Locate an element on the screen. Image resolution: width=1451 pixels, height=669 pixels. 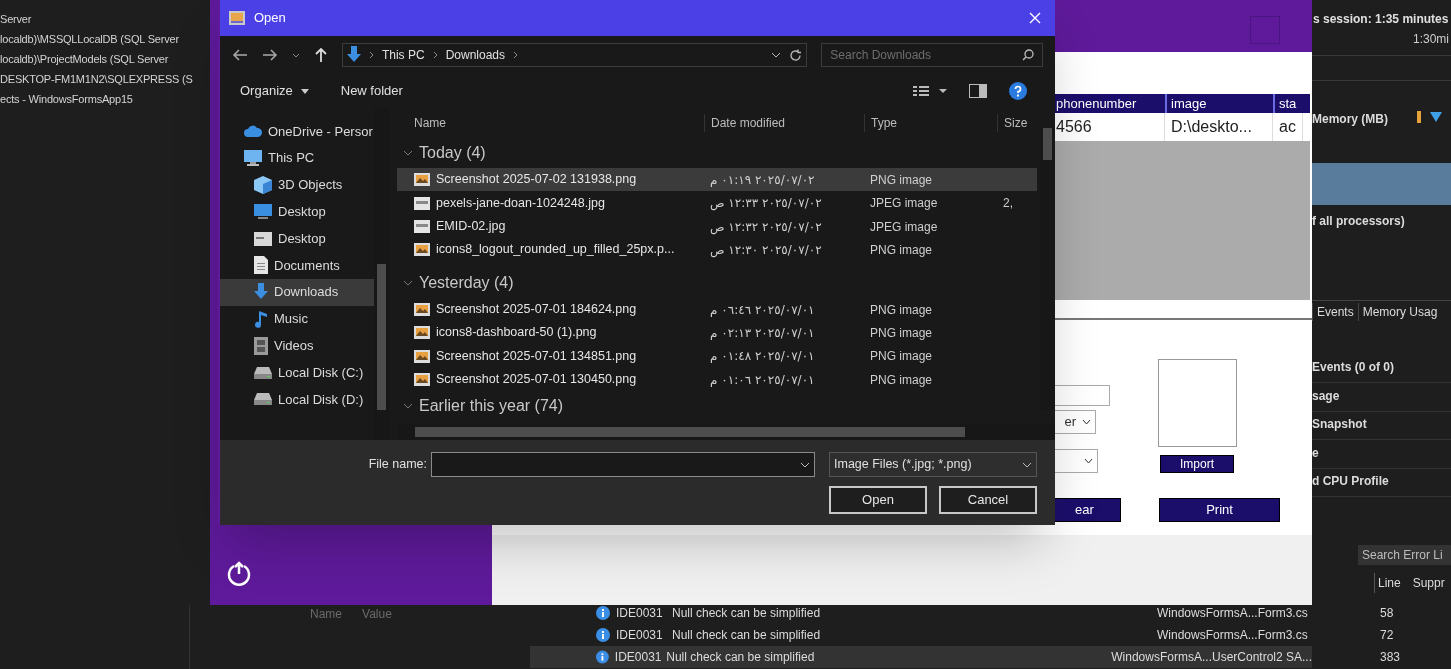
music-note-icon is located at coordinates (261, 318).